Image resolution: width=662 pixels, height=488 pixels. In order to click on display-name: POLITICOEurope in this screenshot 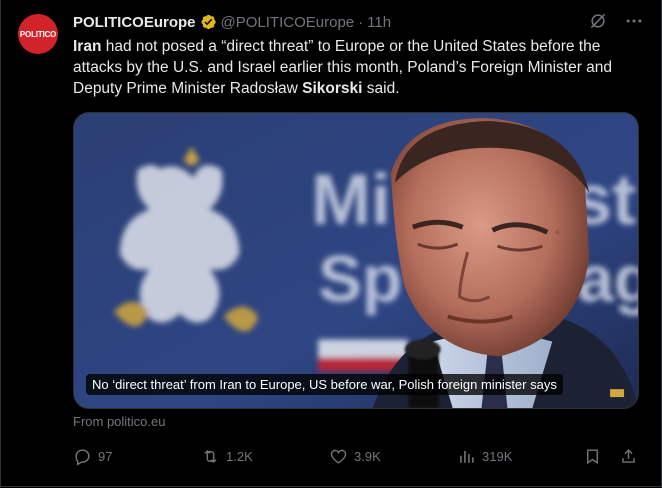, I will do `click(134, 22)`.